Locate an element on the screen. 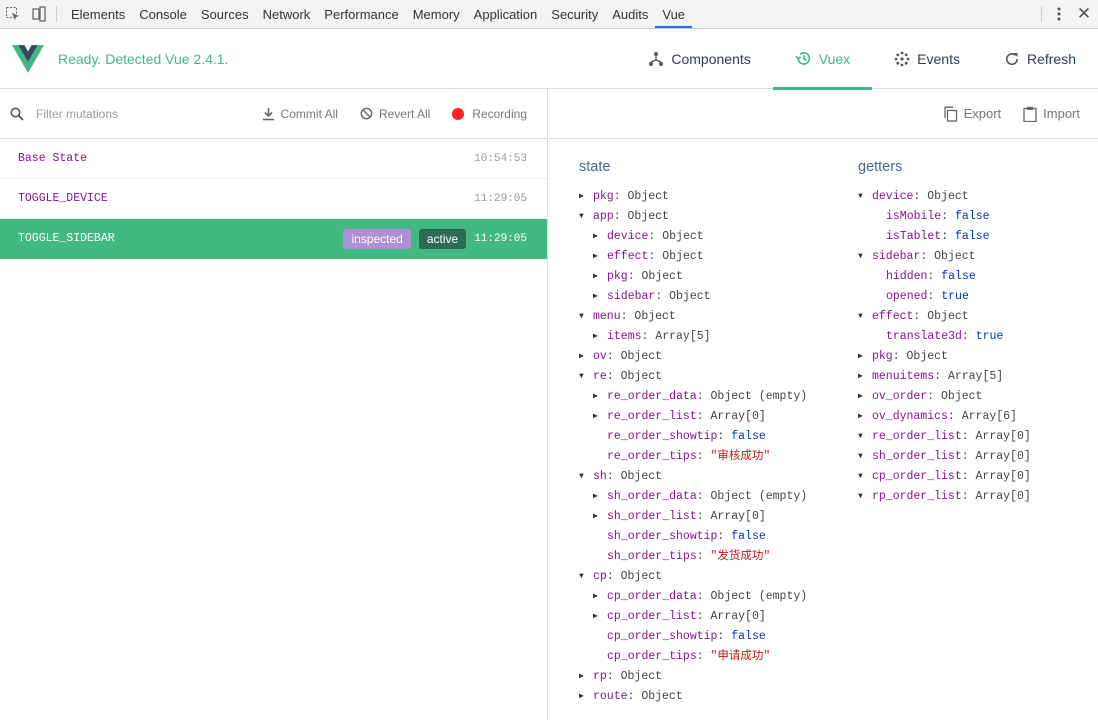 This screenshot has height=720, width=1098. tab-network: Network is located at coordinates (287, 14).